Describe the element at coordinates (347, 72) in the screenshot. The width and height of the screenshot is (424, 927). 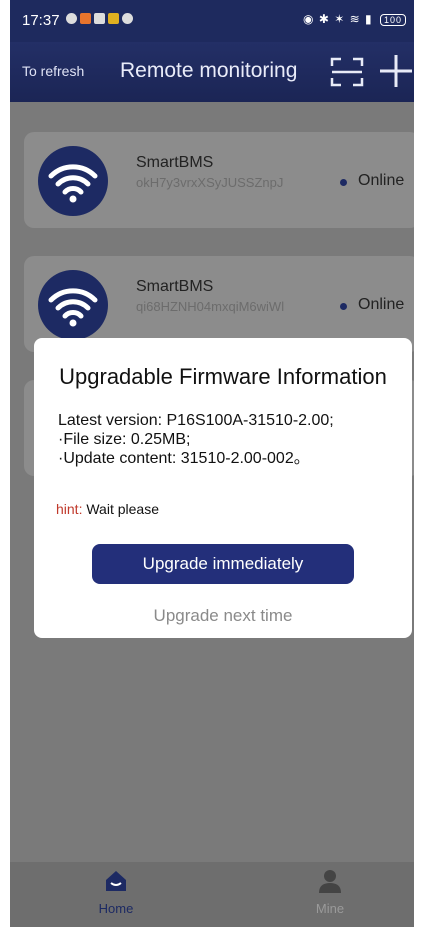
I see `scan-icon` at that location.